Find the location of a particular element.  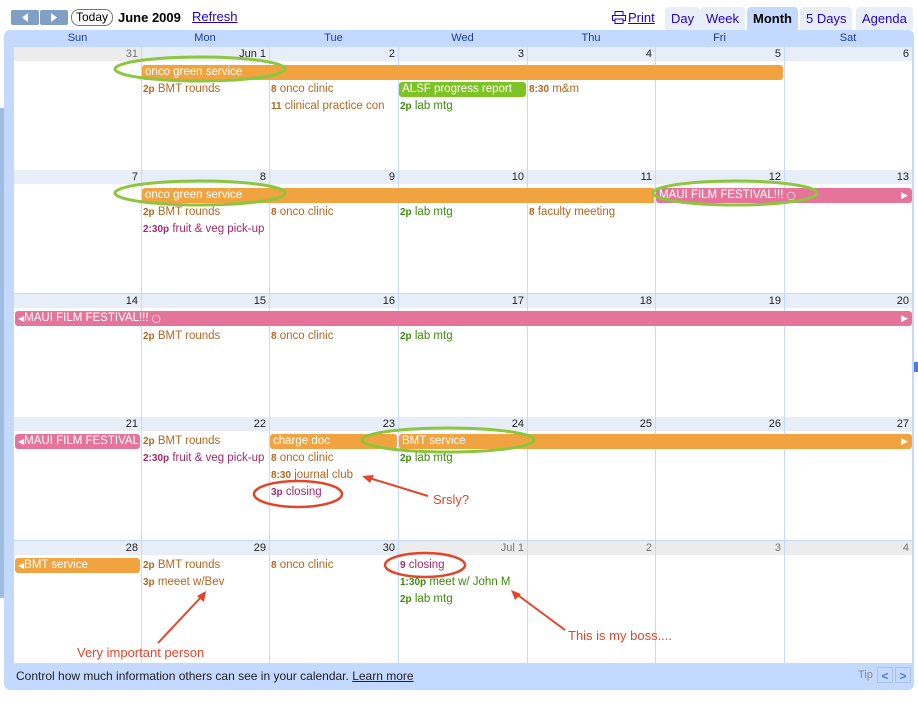

tab-agenda: Agenda is located at coordinates (884, 18).